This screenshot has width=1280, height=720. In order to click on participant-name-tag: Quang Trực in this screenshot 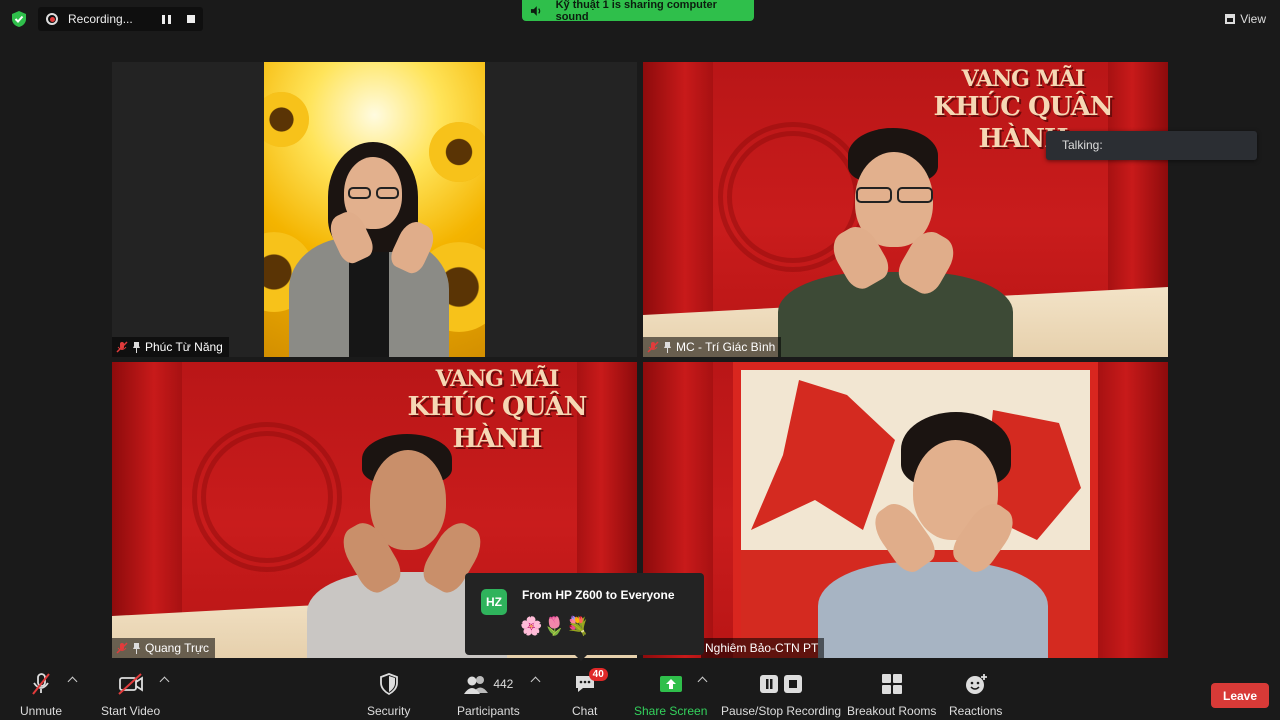, I will do `click(164, 648)`.